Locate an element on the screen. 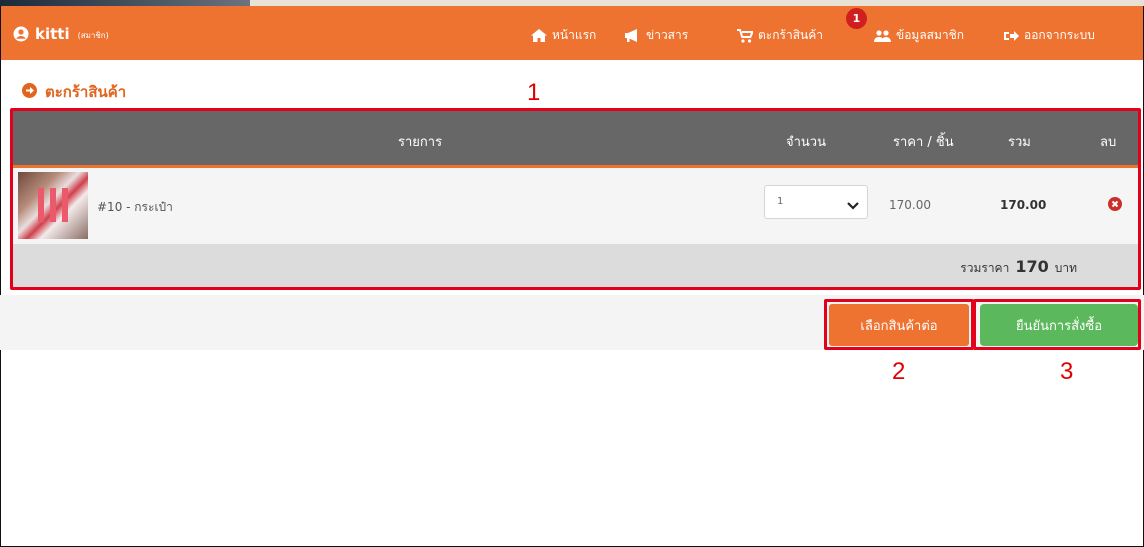 This screenshot has height=547, width=1144. users-icon is located at coordinates (882, 35).